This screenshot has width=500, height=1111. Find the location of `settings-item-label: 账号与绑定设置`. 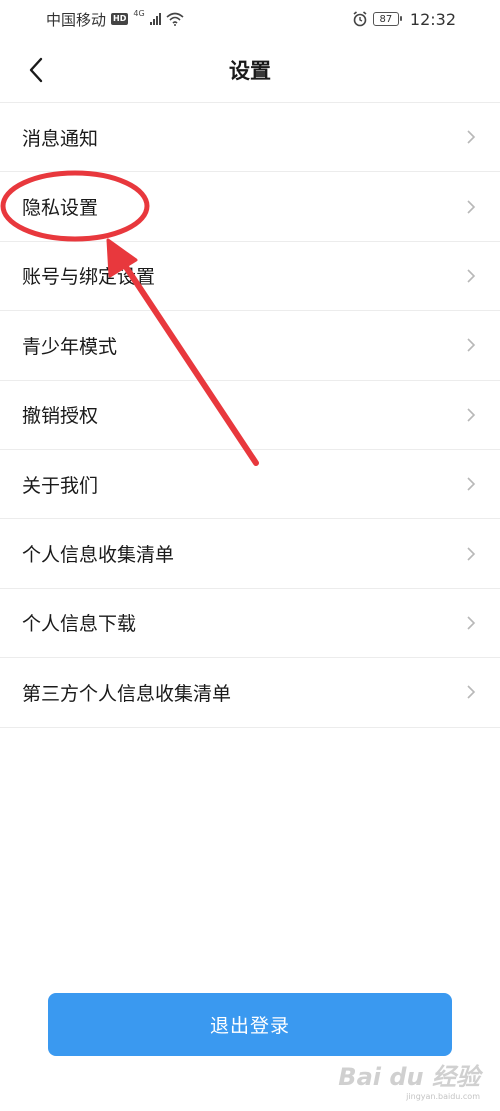

settings-item-label: 账号与绑定设置 is located at coordinates (89, 277).